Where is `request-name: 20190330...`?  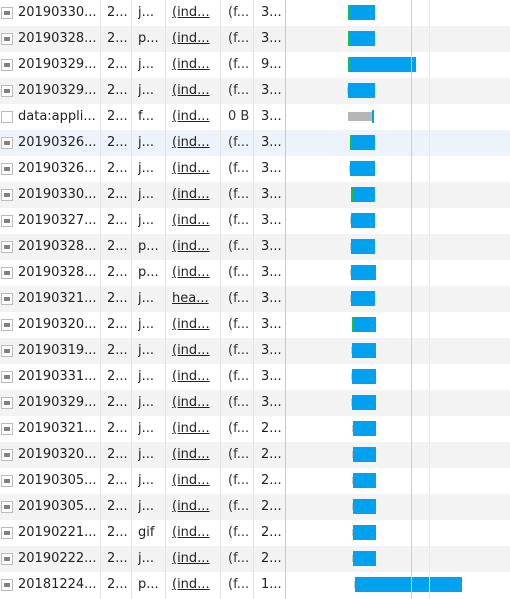
request-name: 20190330... is located at coordinates (57, 12).